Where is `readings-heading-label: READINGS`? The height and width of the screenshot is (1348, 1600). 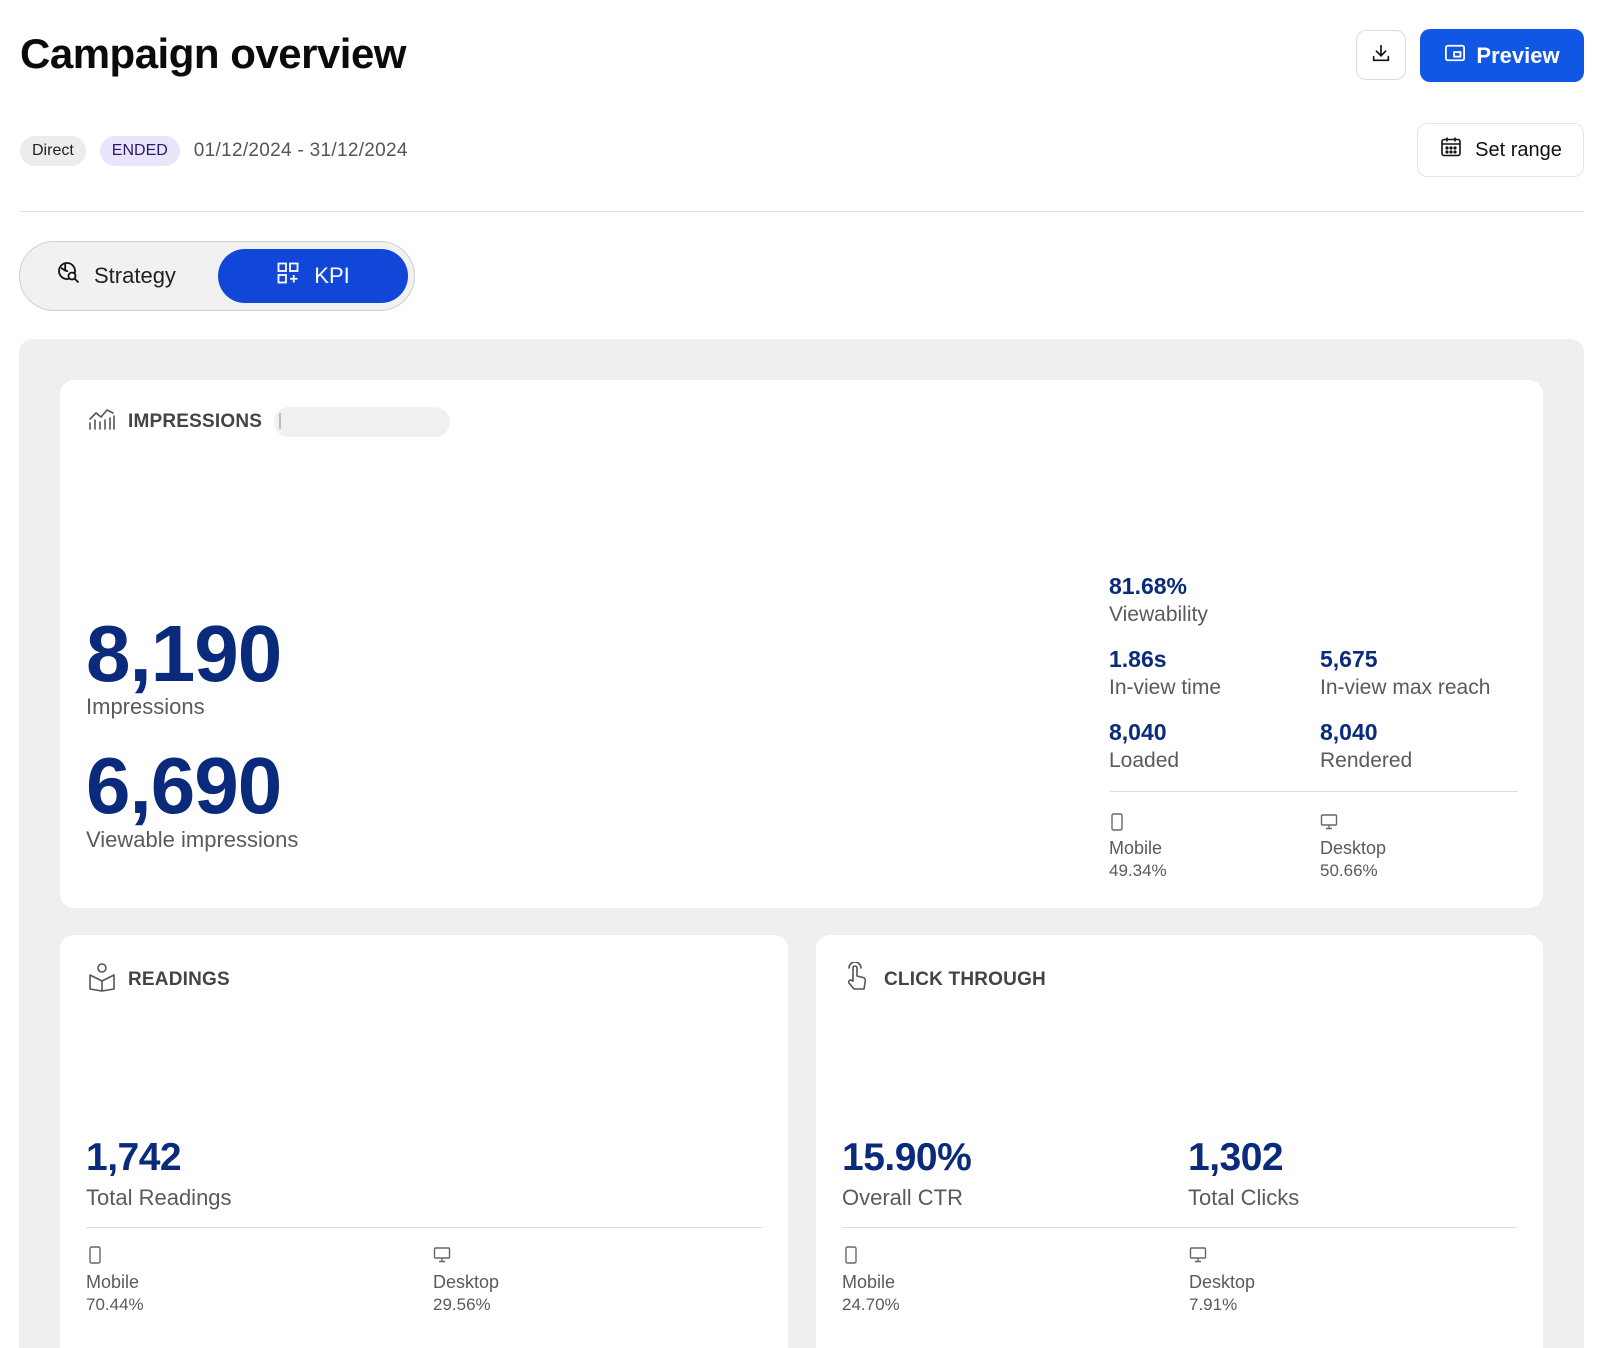 readings-heading-label: READINGS is located at coordinates (179, 979).